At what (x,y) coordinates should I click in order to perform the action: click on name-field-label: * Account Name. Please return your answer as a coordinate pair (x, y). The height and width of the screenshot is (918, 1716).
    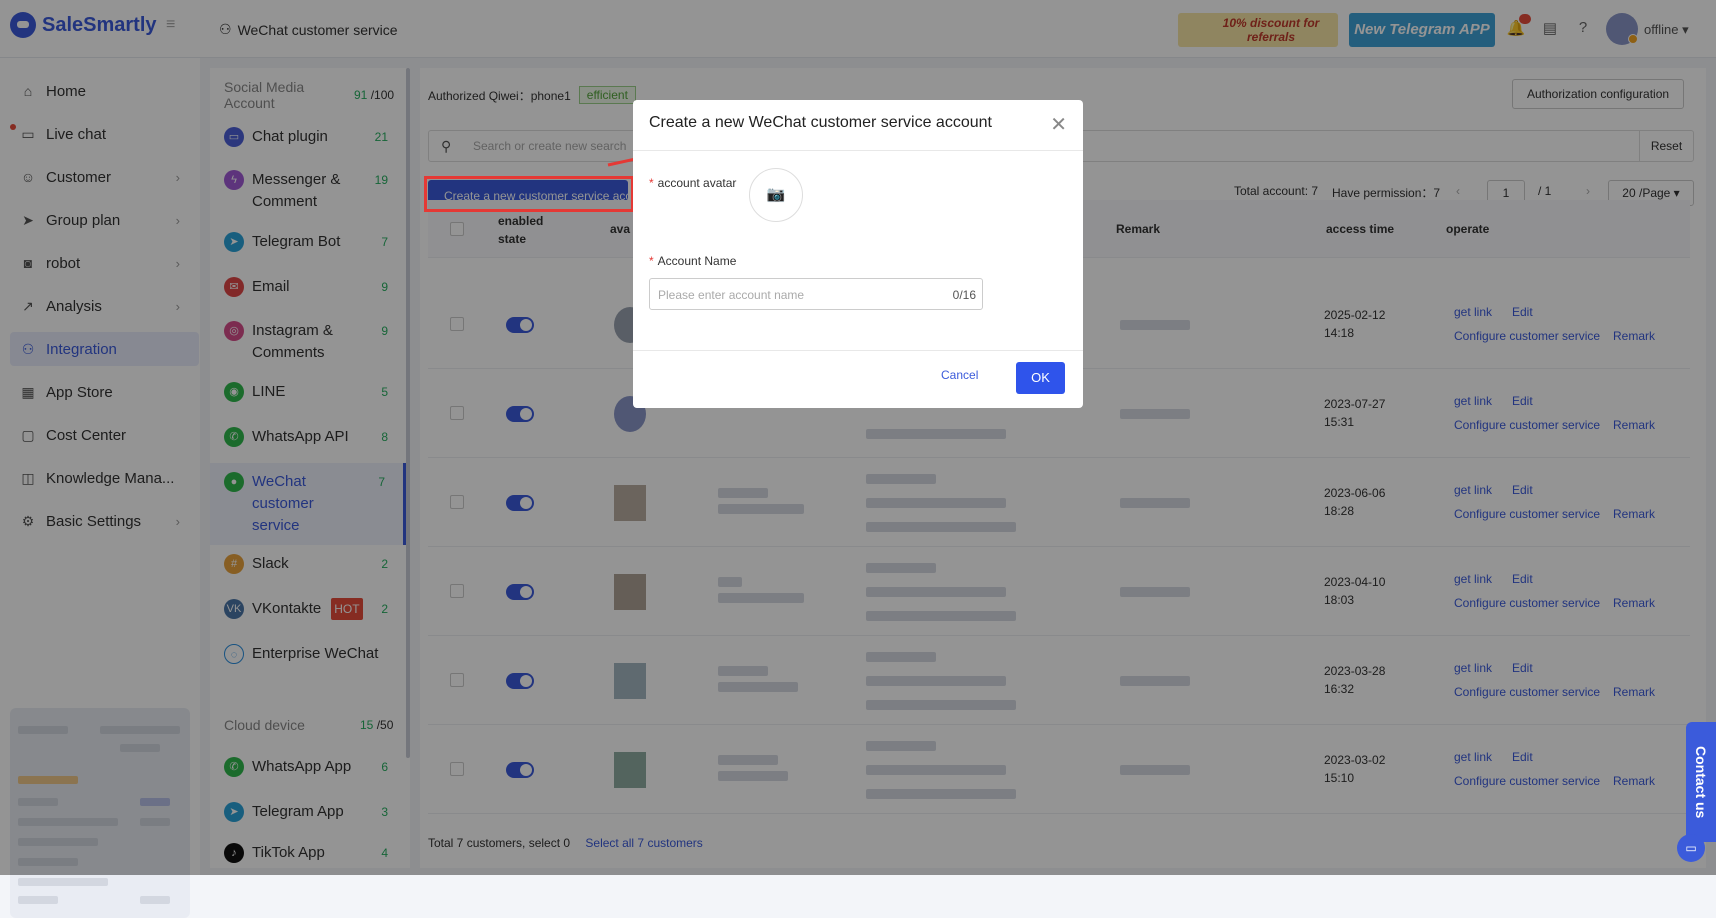
    Looking at the image, I should click on (693, 261).